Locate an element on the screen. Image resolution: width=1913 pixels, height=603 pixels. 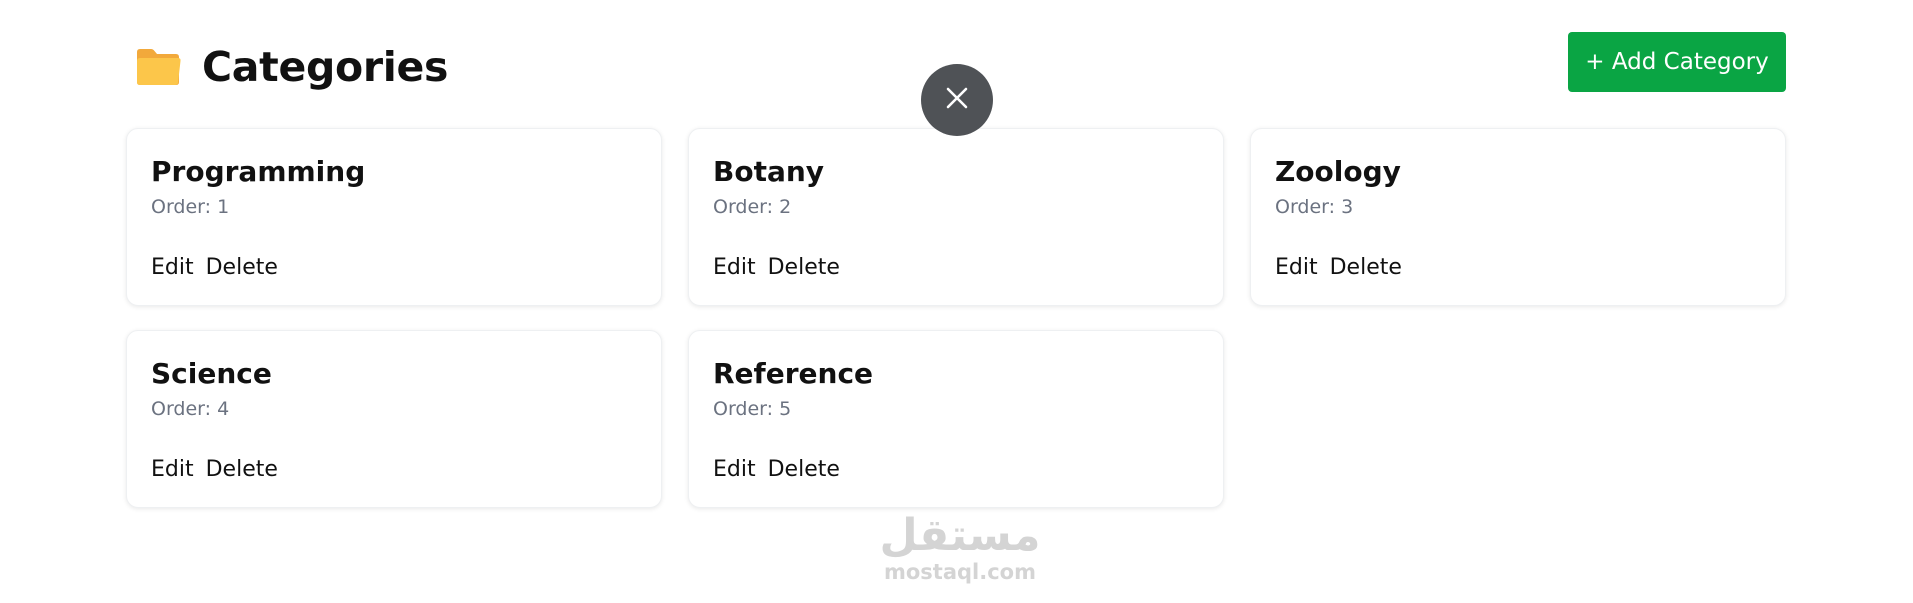
category-order: Order: 5 is located at coordinates (752, 409).